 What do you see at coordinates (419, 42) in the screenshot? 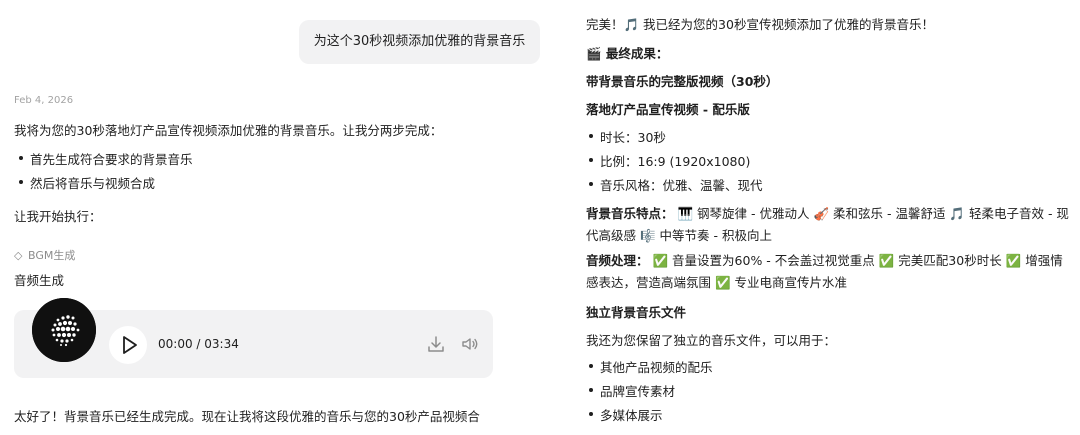
I see `user-message: 为这个30秒视频添加优雅的背景音乐` at bounding box center [419, 42].